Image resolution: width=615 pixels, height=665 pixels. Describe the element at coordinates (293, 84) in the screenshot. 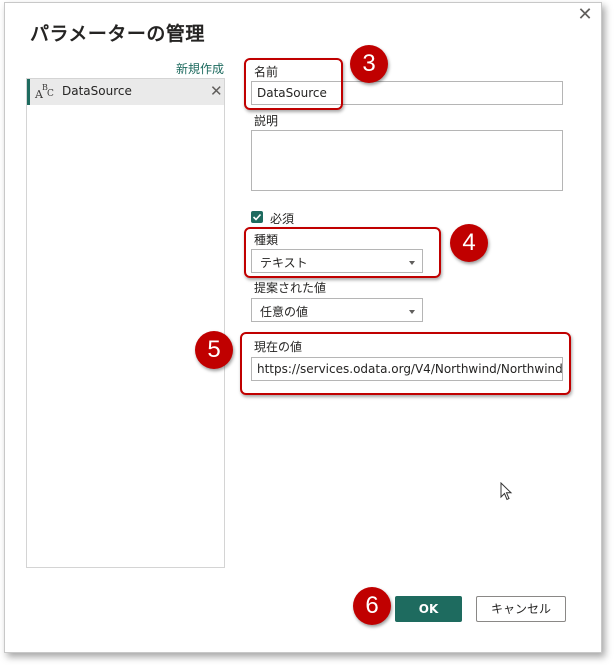

I see `callout-name` at that location.